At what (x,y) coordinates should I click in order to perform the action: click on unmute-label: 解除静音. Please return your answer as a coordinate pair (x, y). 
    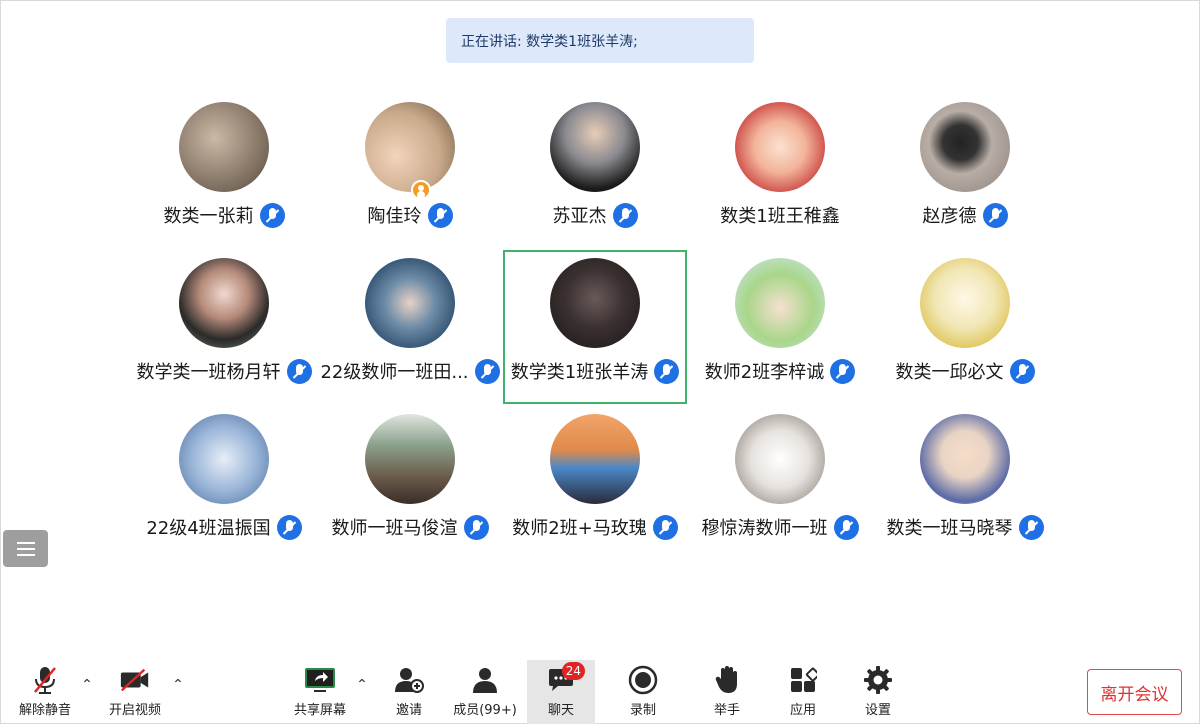
    Looking at the image, I should click on (44, 710).